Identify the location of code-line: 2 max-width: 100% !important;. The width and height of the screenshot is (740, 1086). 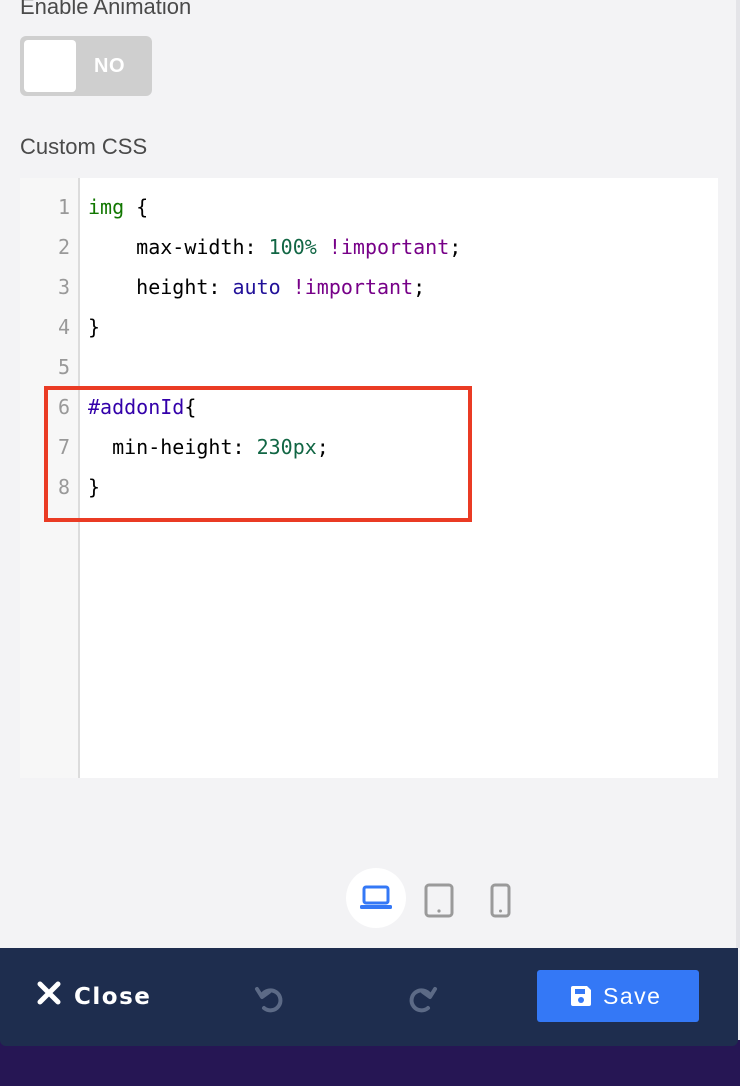
(369, 247).